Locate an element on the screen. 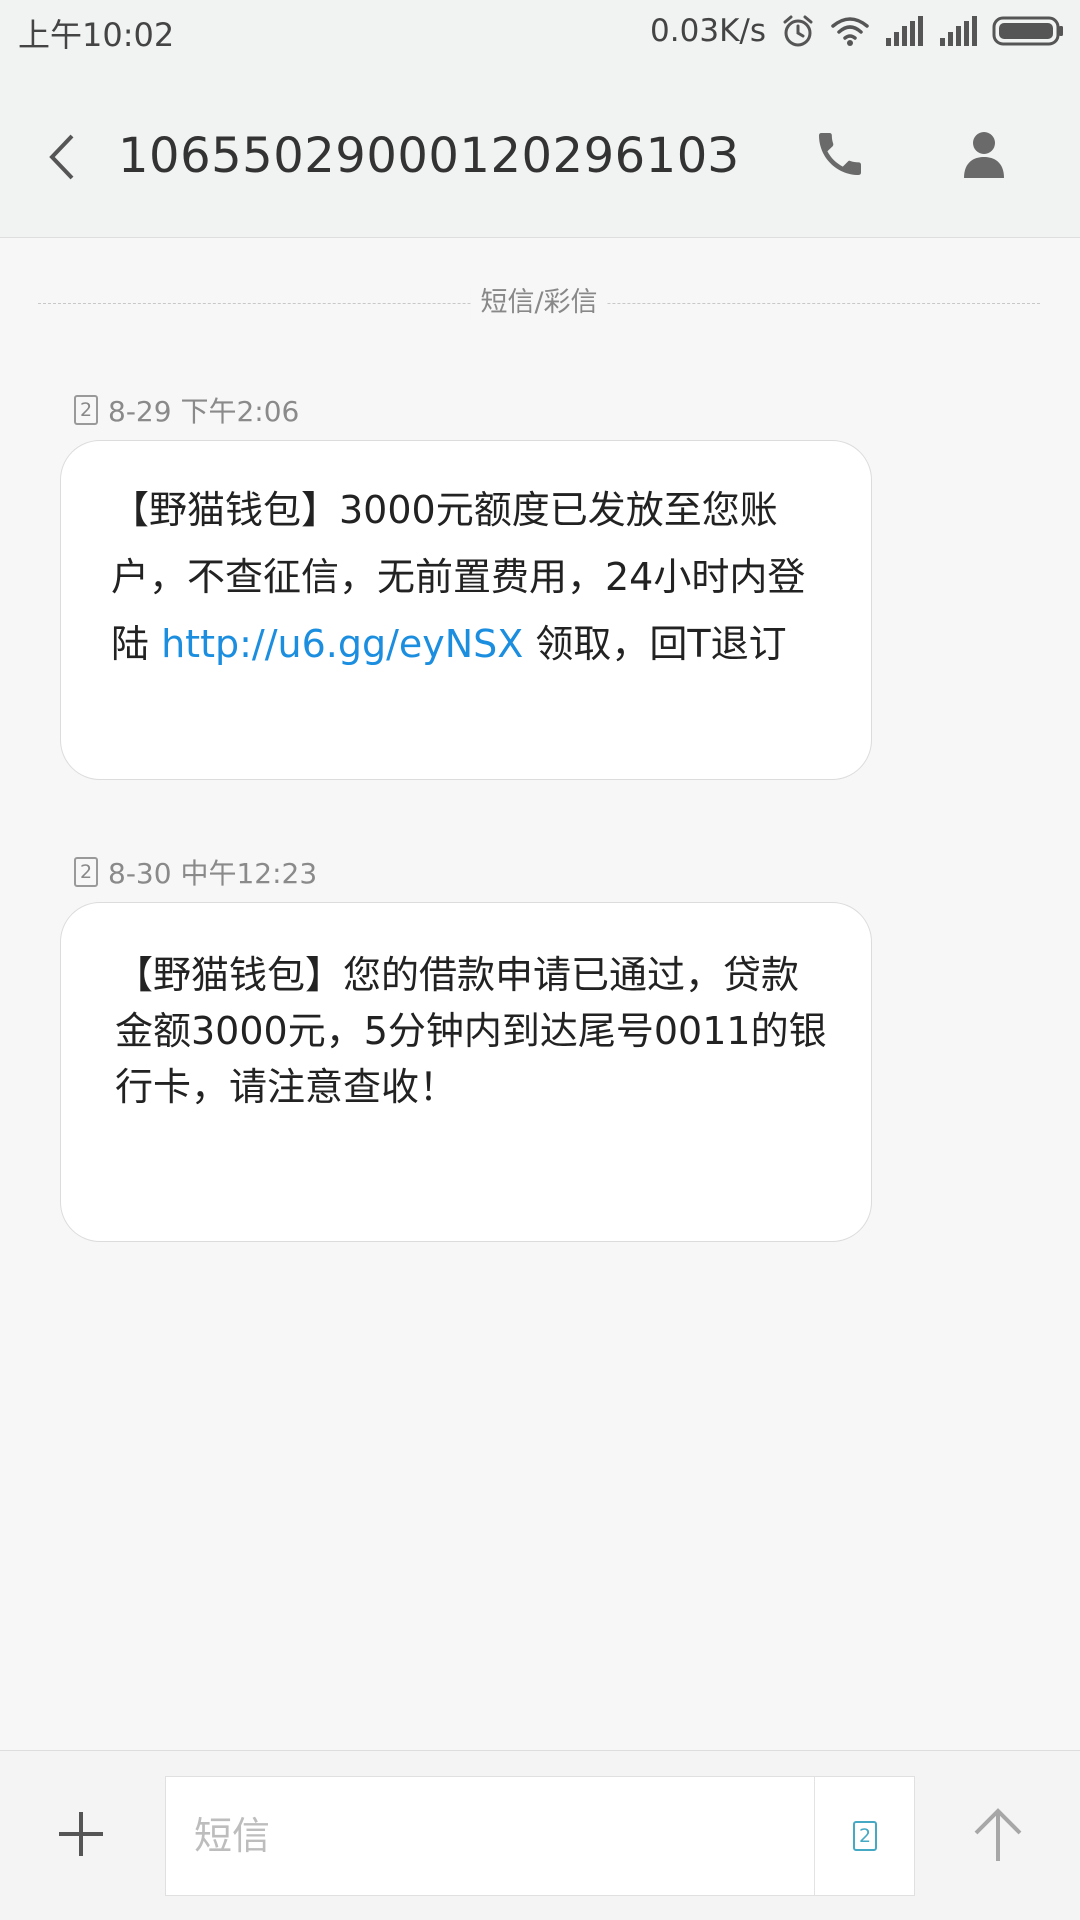  plus-icon is located at coordinates (81, 1834).